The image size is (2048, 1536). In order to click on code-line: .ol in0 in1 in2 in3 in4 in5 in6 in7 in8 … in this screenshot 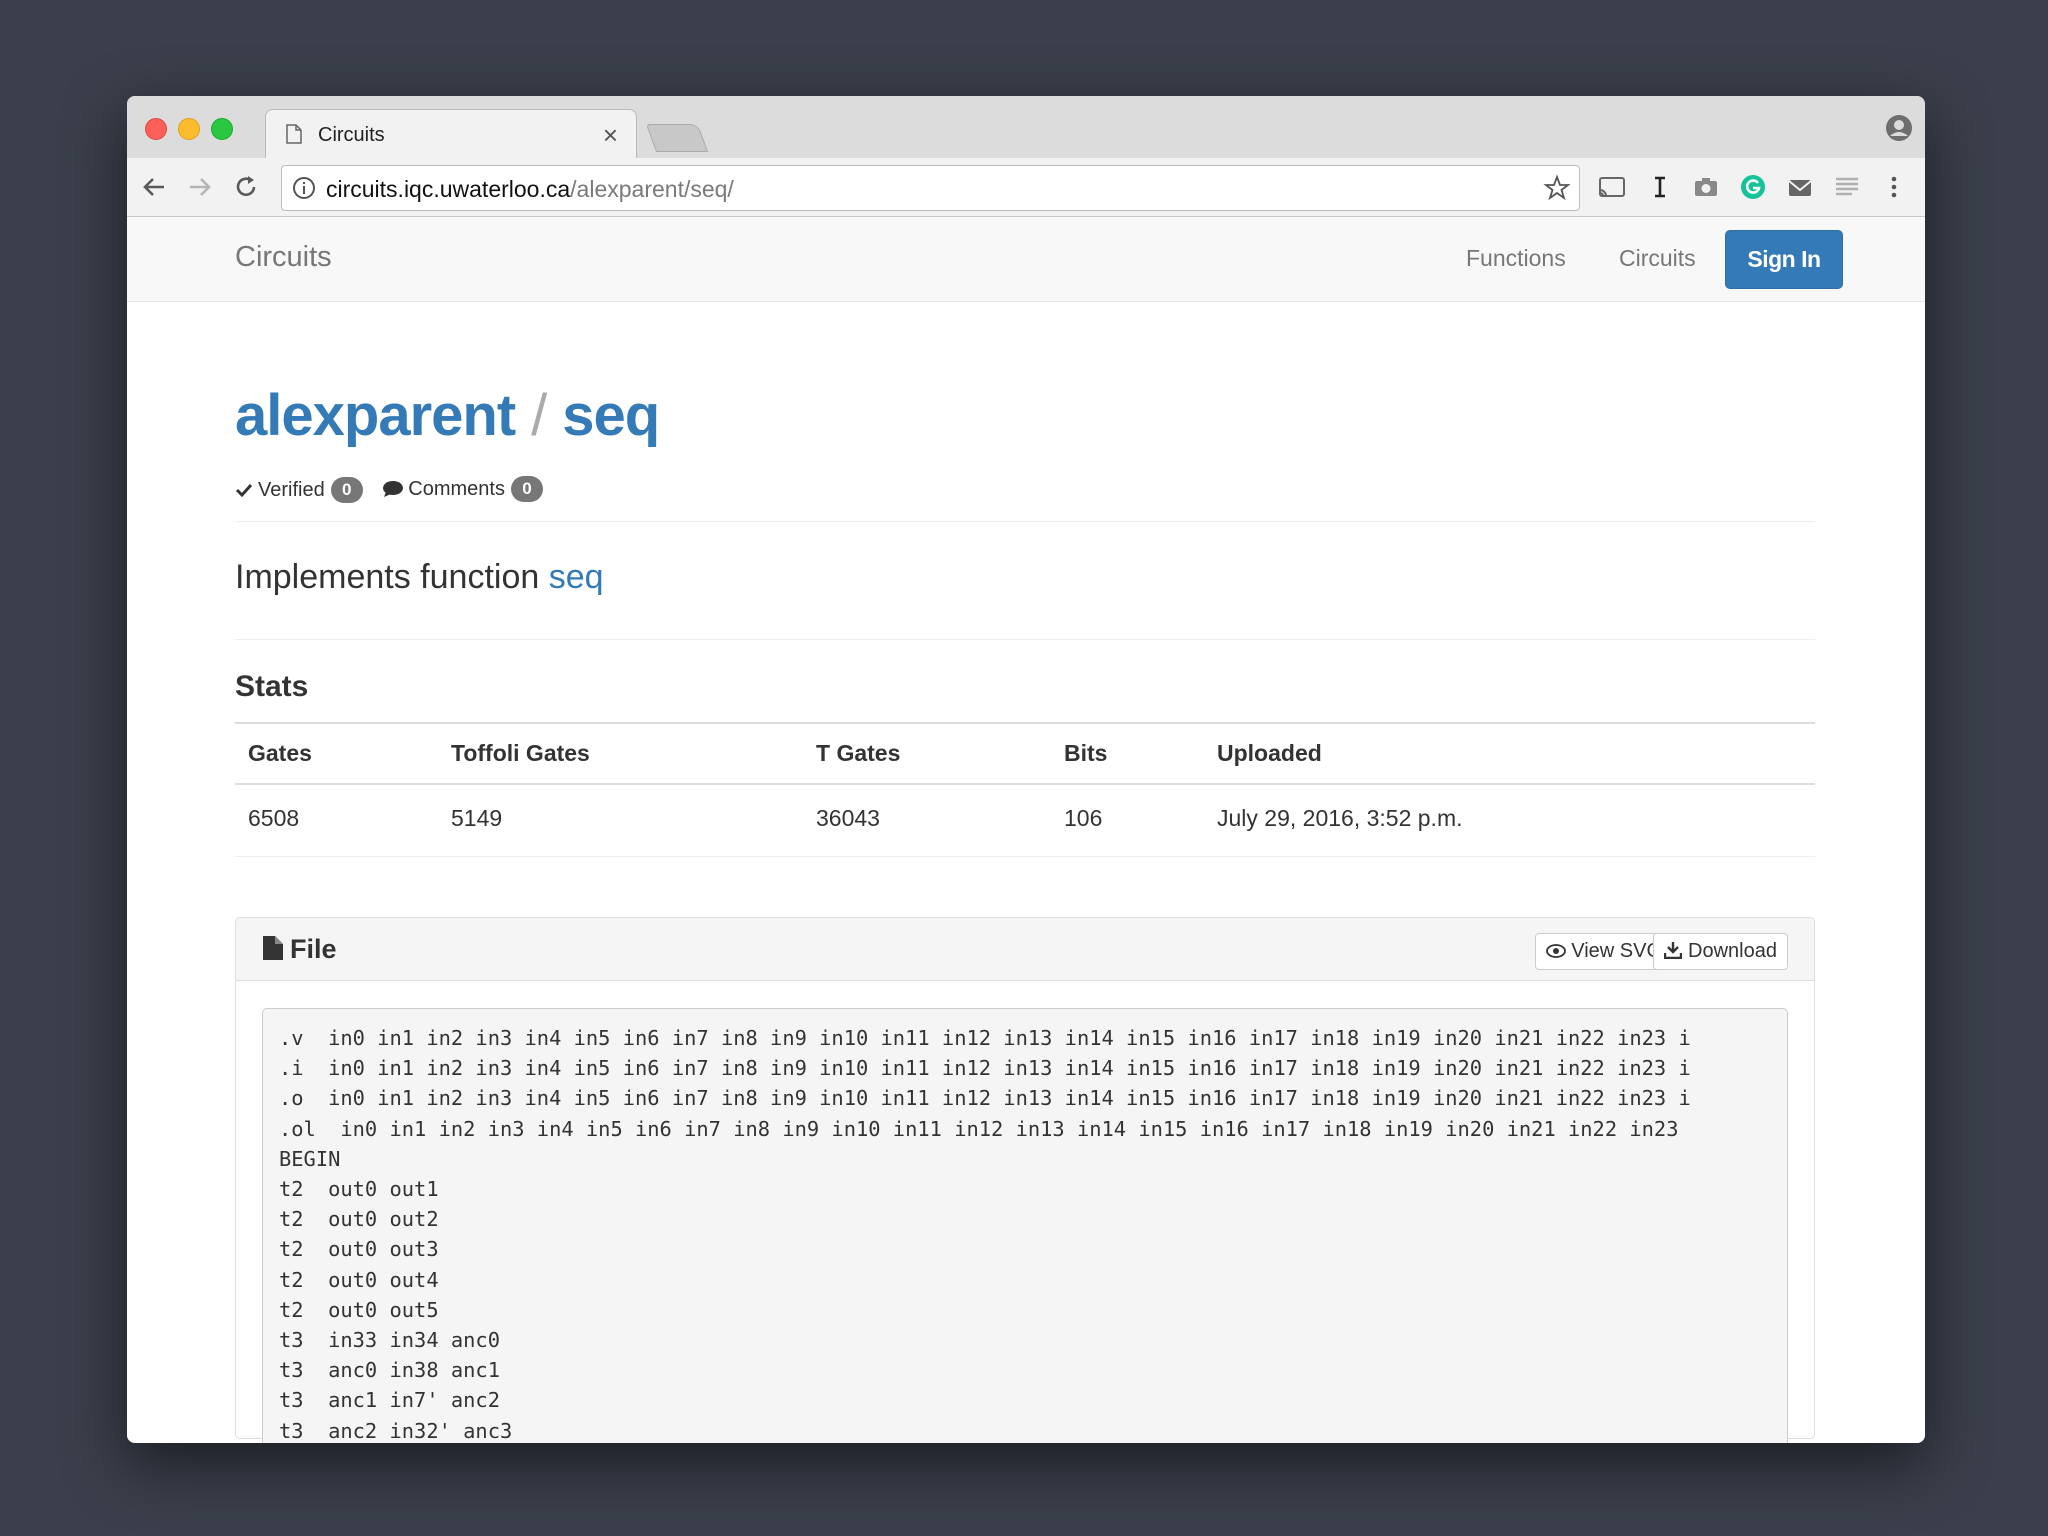, I will do `click(979, 1128)`.